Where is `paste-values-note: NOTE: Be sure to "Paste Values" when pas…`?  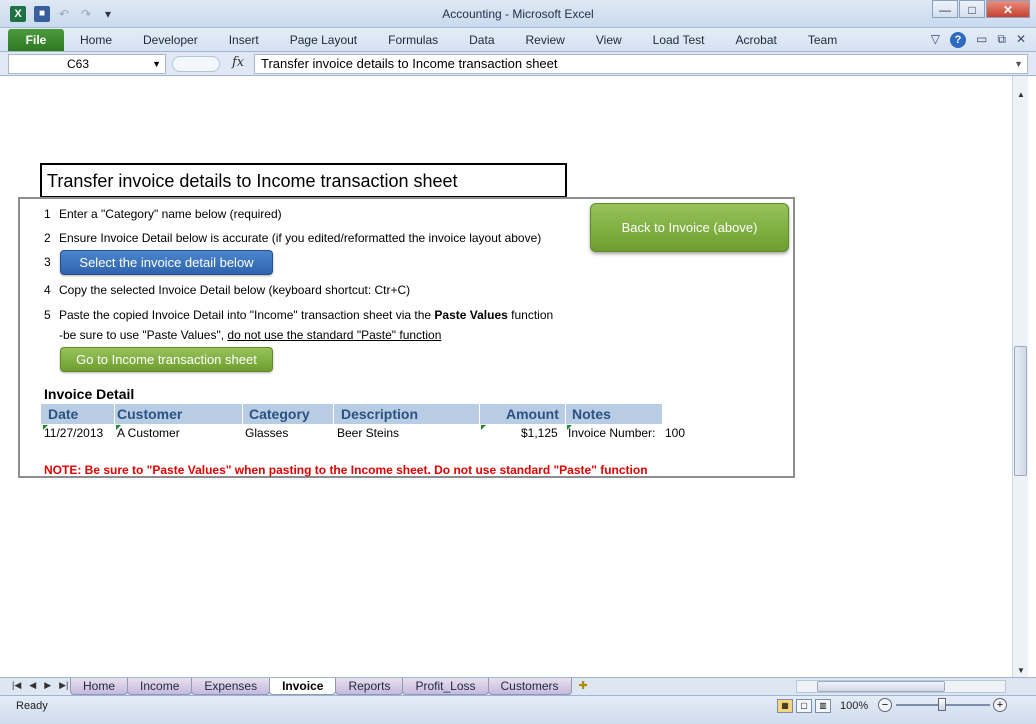 paste-values-note: NOTE: Be sure to "Paste Values" when pas… is located at coordinates (346, 470).